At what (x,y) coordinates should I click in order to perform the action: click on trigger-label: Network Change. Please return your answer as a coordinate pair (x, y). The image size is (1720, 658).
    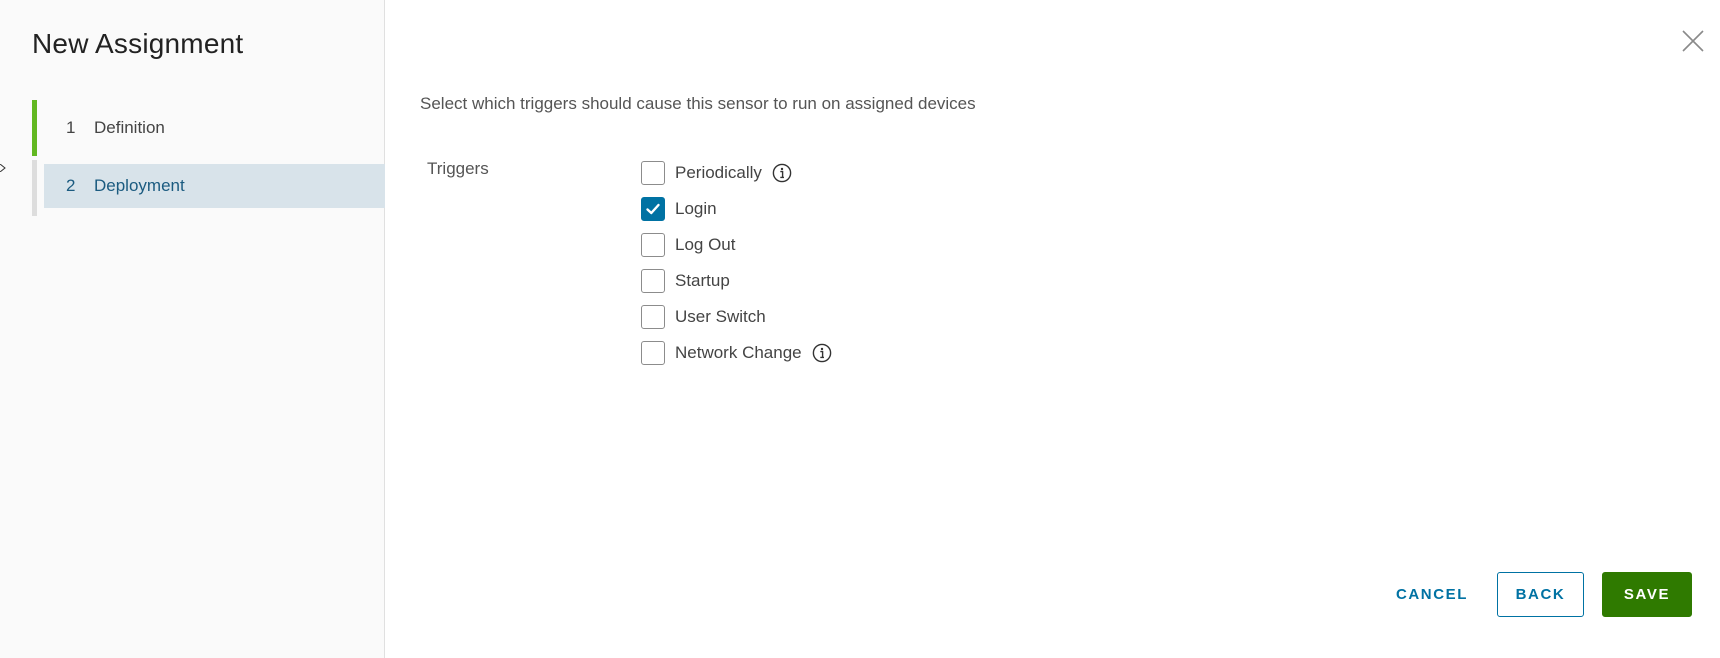
    Looking at the image, I should click on (738, 352).